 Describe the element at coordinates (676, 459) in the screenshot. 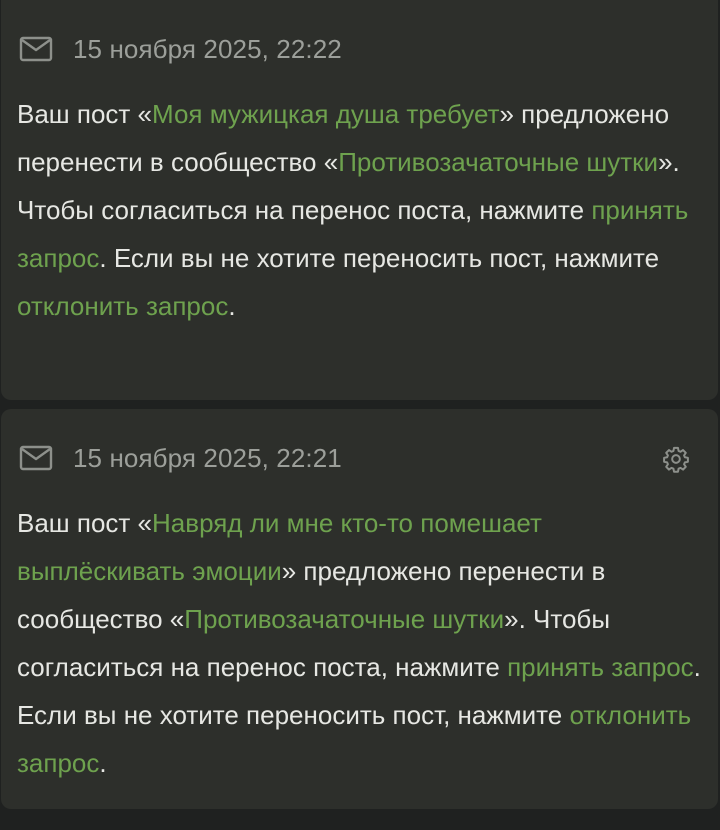

I see `gear-icon` at that location.